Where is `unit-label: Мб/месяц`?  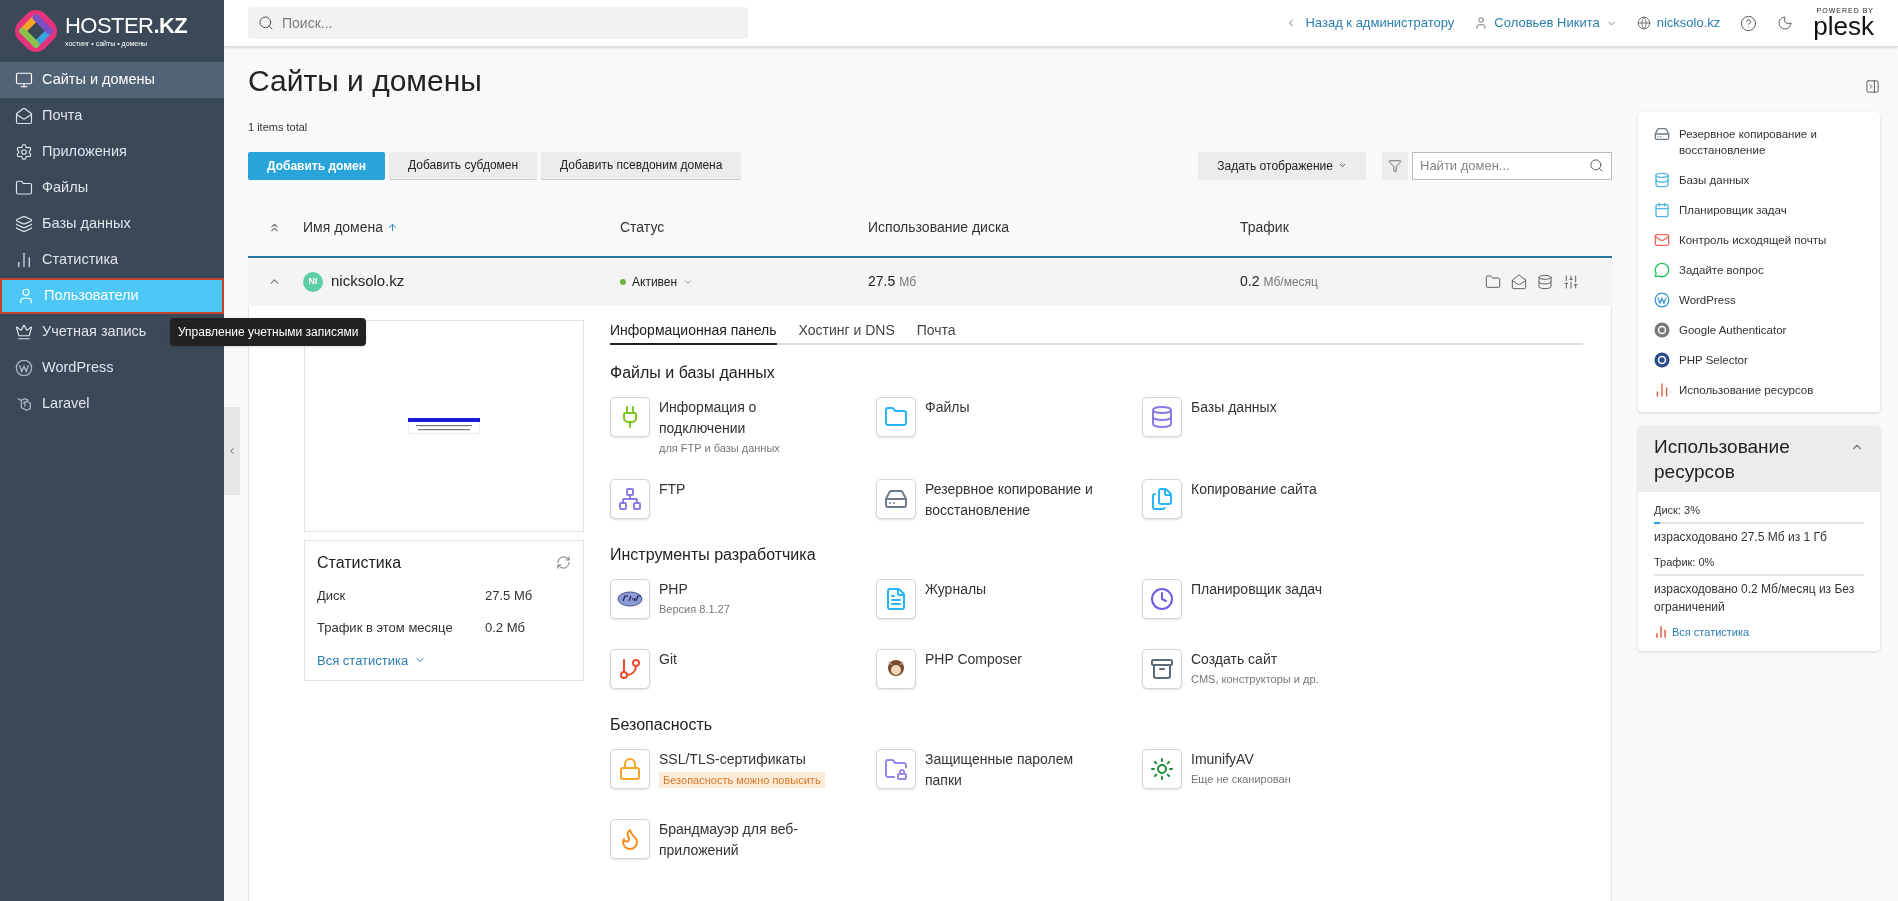 unit-label: Мб/месяц is located at coordinates (1290, 282).